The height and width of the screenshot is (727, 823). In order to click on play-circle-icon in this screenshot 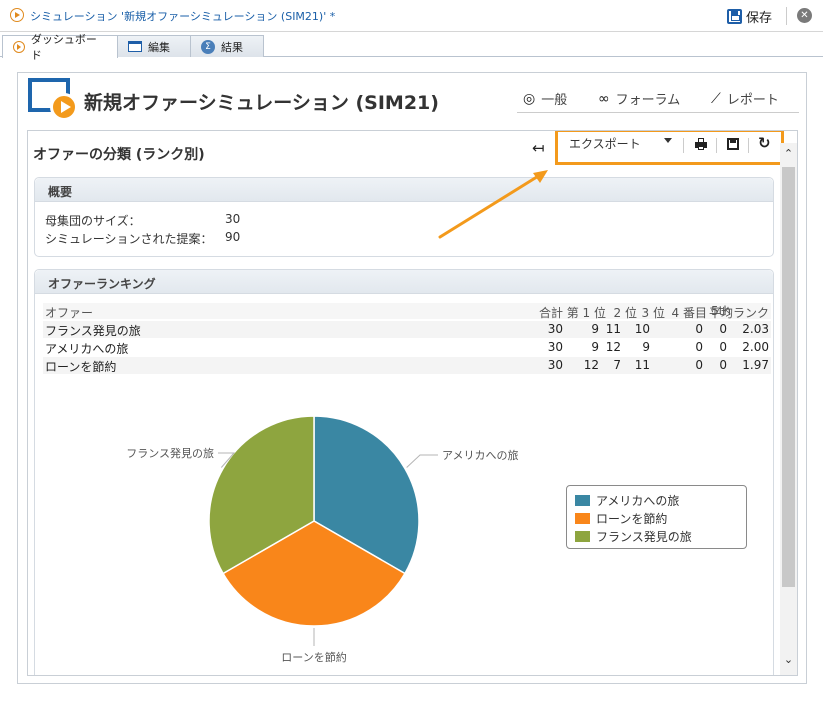, I will do `click(19, 47)`.